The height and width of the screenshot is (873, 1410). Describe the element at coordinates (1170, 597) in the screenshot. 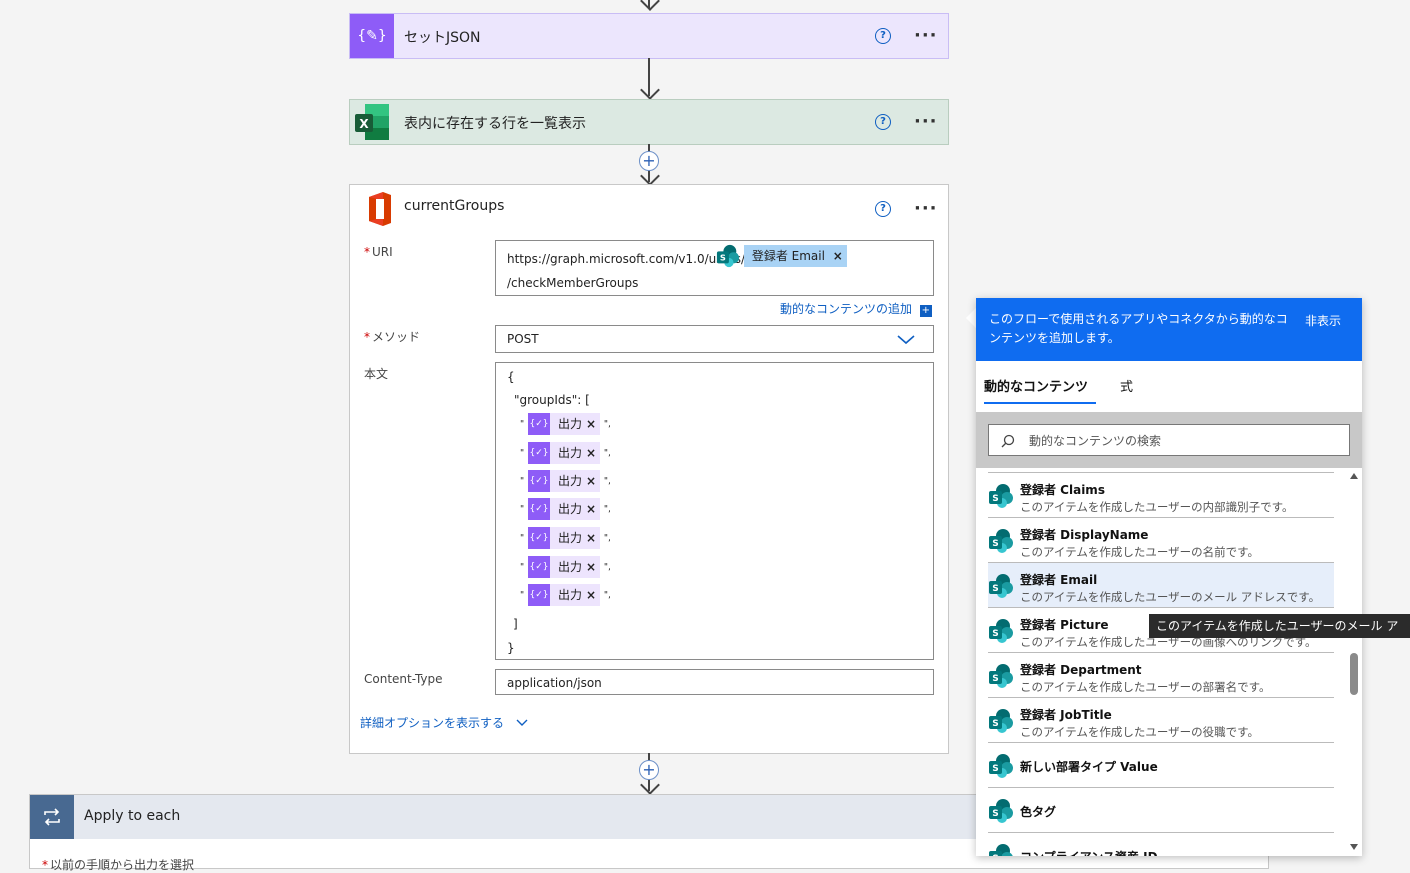

I see `item-description: このアイテムを作成したユーザーのメール アドレスです。` at that location.